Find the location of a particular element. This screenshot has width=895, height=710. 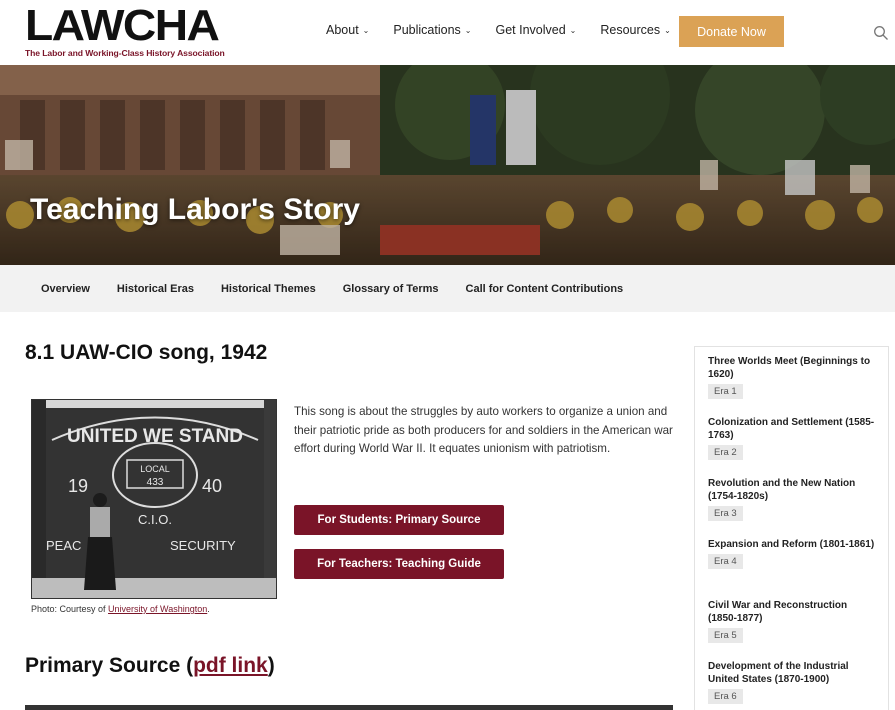

tab-glossary: Glossary of Terms is located at coordinates (391, 289).